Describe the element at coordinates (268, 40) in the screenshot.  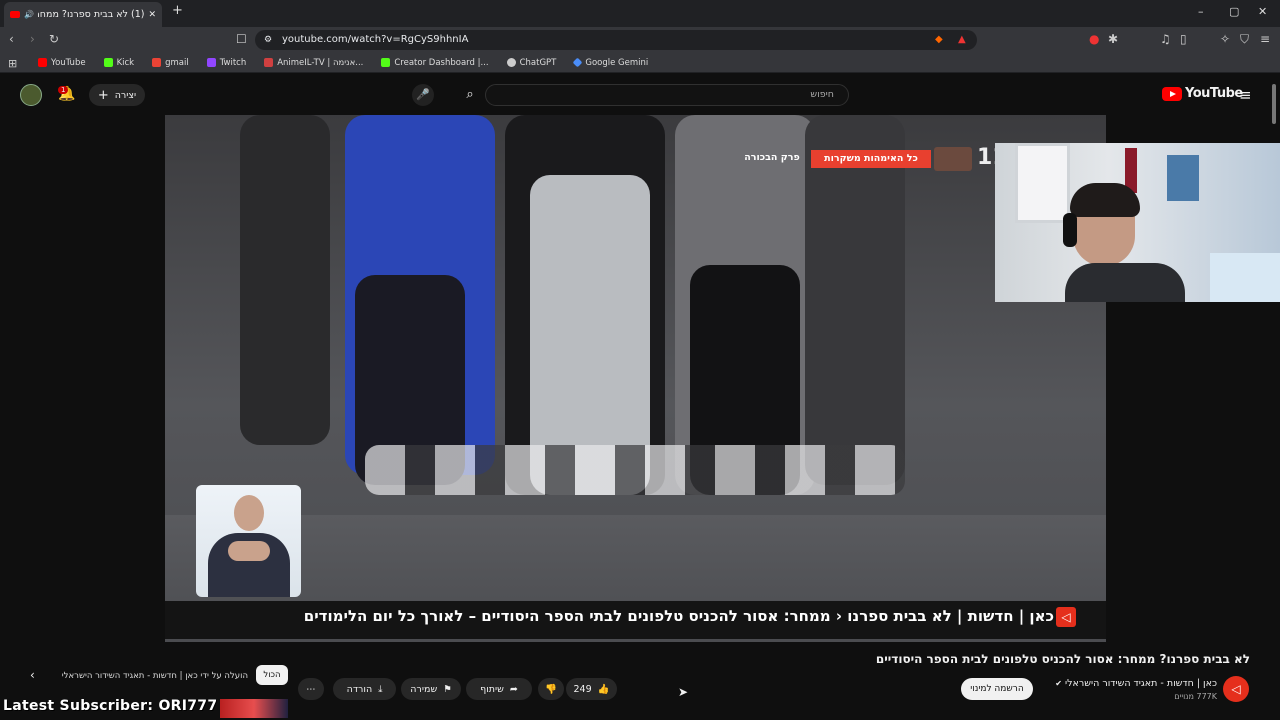
I see `site-info-icon: ⚙` at that location.